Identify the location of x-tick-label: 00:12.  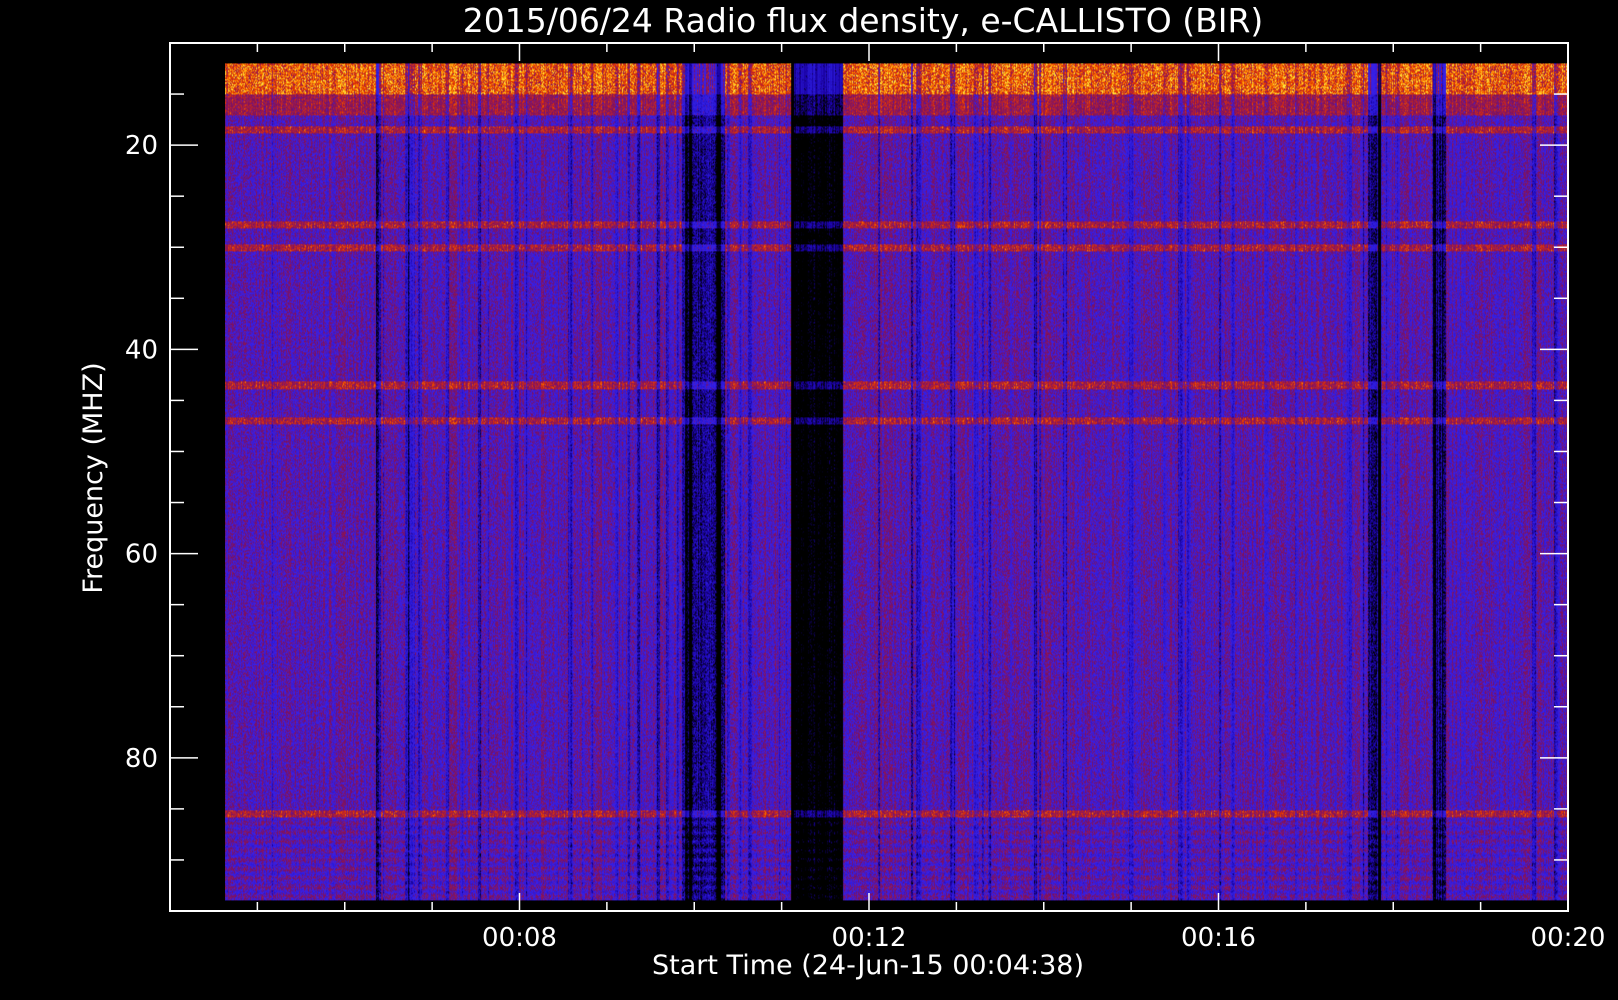
(869, 938).